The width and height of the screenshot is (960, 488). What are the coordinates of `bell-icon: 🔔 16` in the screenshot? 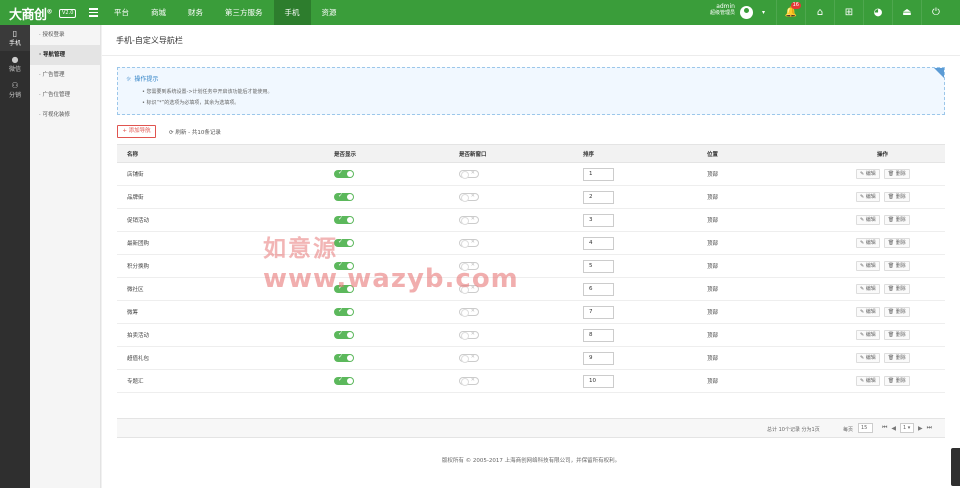 It's located at (790, 12).